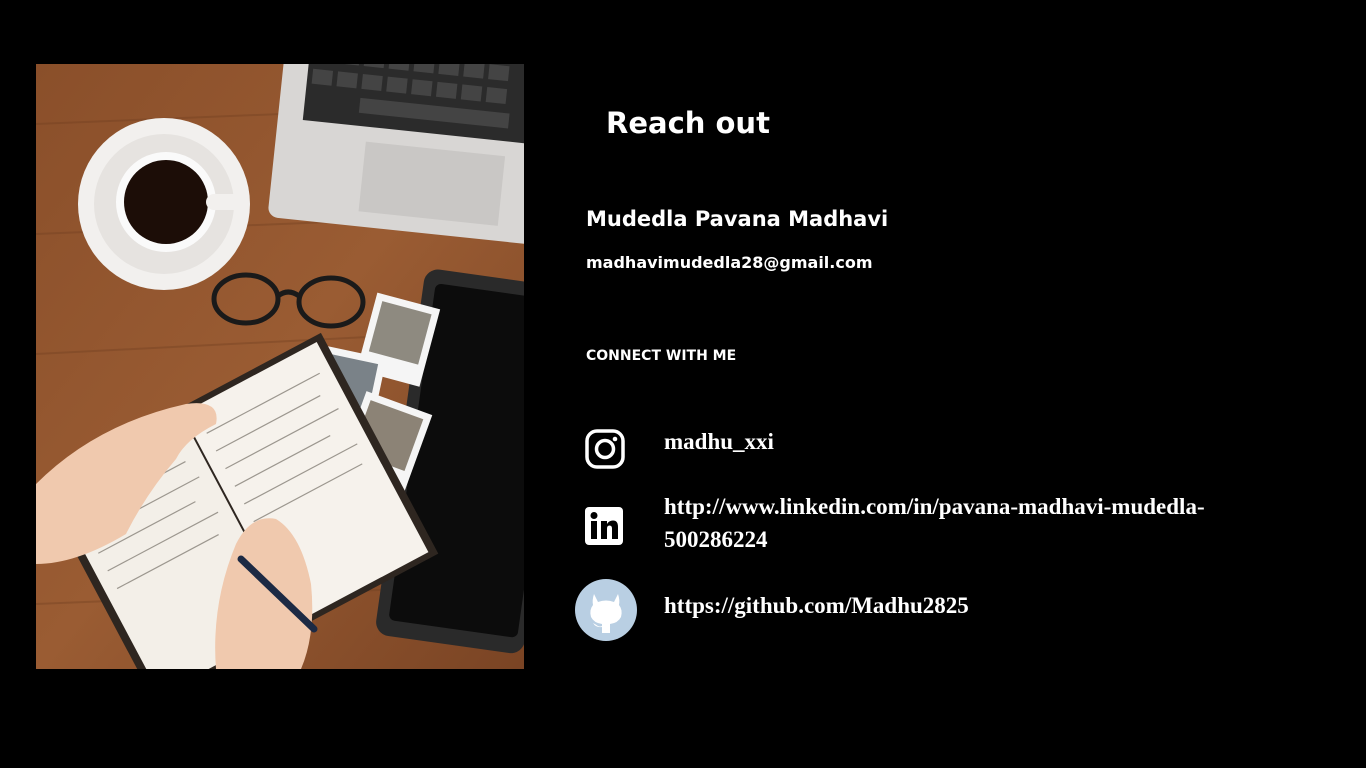 The image size is (1366, 768). Describe the element at coordinates (737, 219) in the screenshot. I see `contact-name: Mudedla Pavana Madhavi` at that location.